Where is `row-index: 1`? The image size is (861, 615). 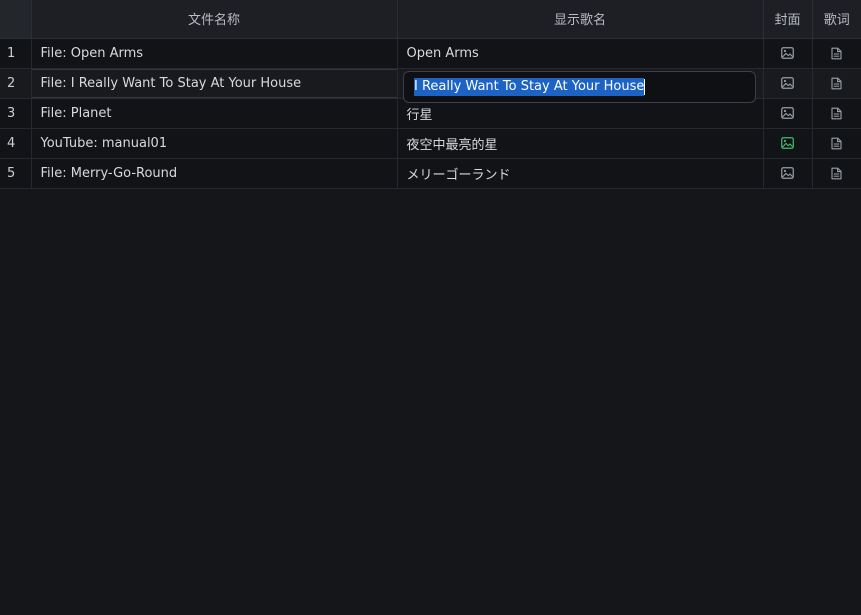
row-index: 1 is located at coordinates (16, 53).